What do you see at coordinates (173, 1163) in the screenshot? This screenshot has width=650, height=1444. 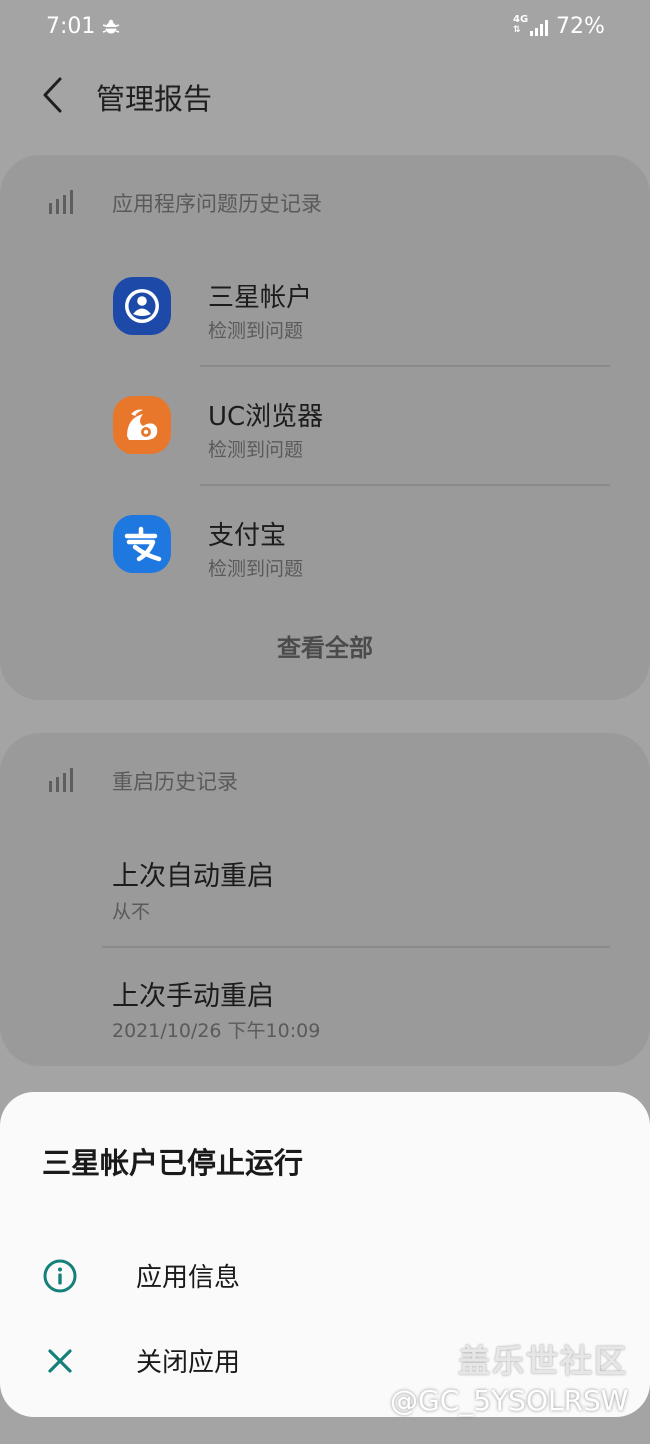 I see `sheet-title: 三星帐户已停止运行` at bounding box center [173, 1163].